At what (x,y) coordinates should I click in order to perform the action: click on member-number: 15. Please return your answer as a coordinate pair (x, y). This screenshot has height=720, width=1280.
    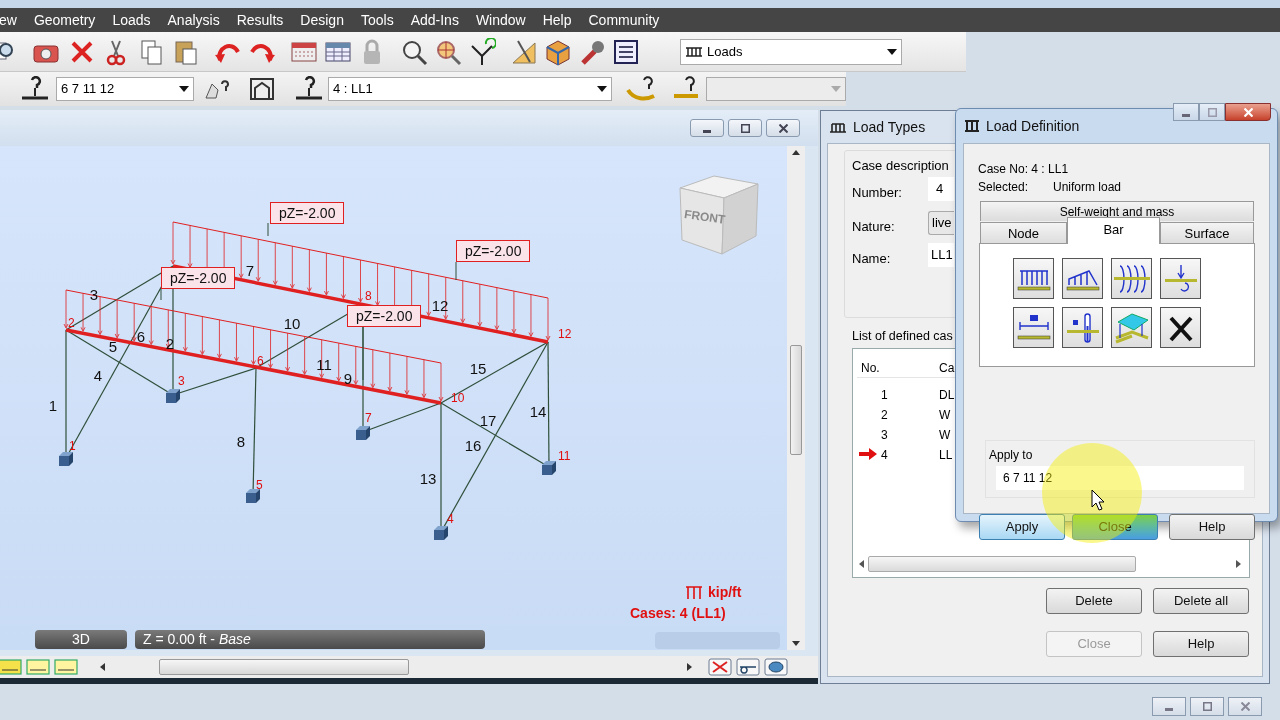
    Looking at the image, I should click on (478, 368).